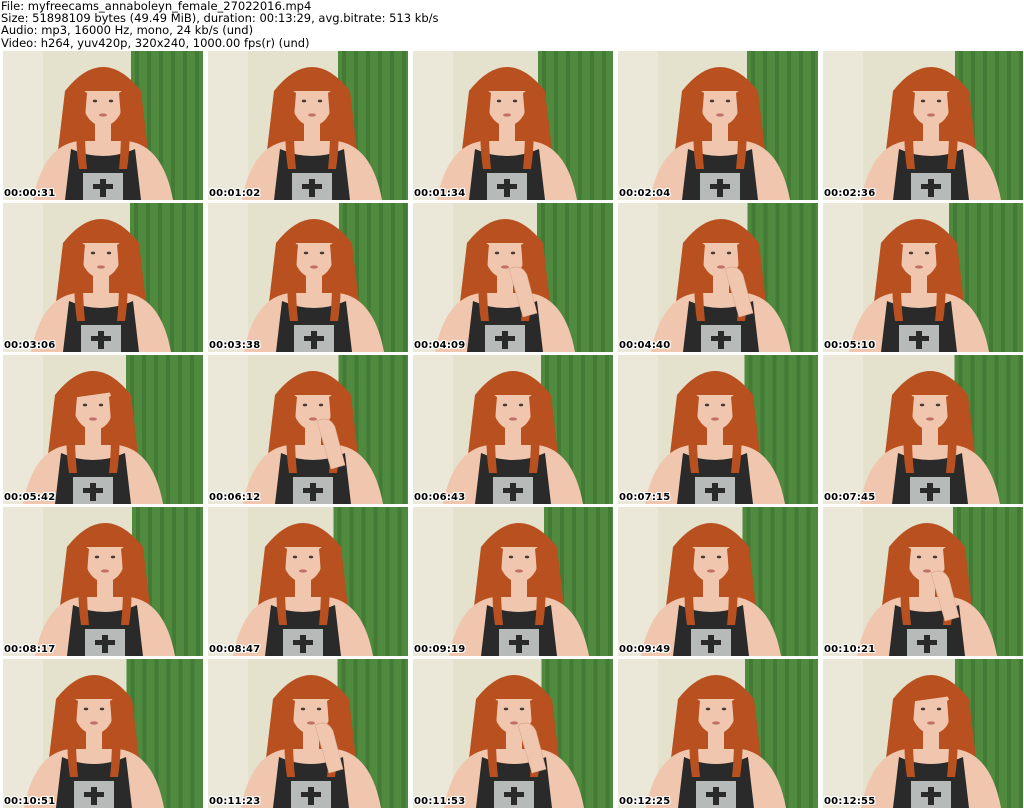 This screenshot has height=811, width=1024. Describe the element at coordinates (440, 801) in the screenshot. I see `thumbnail-timestamp: 00:11:53` at that location.